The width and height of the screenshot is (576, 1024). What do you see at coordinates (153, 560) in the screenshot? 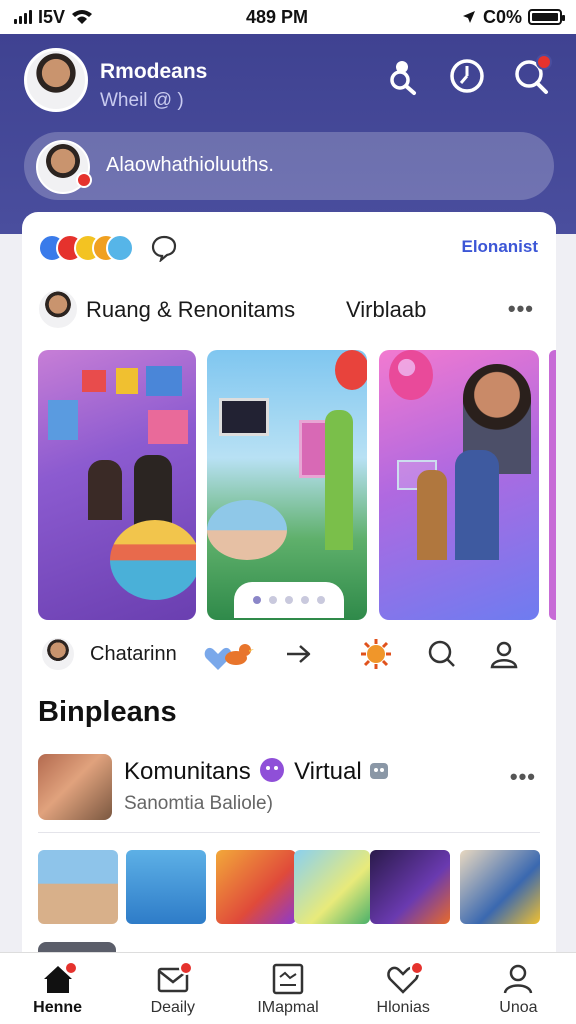
I see `podium-shape` at bounding box center [153, 560].